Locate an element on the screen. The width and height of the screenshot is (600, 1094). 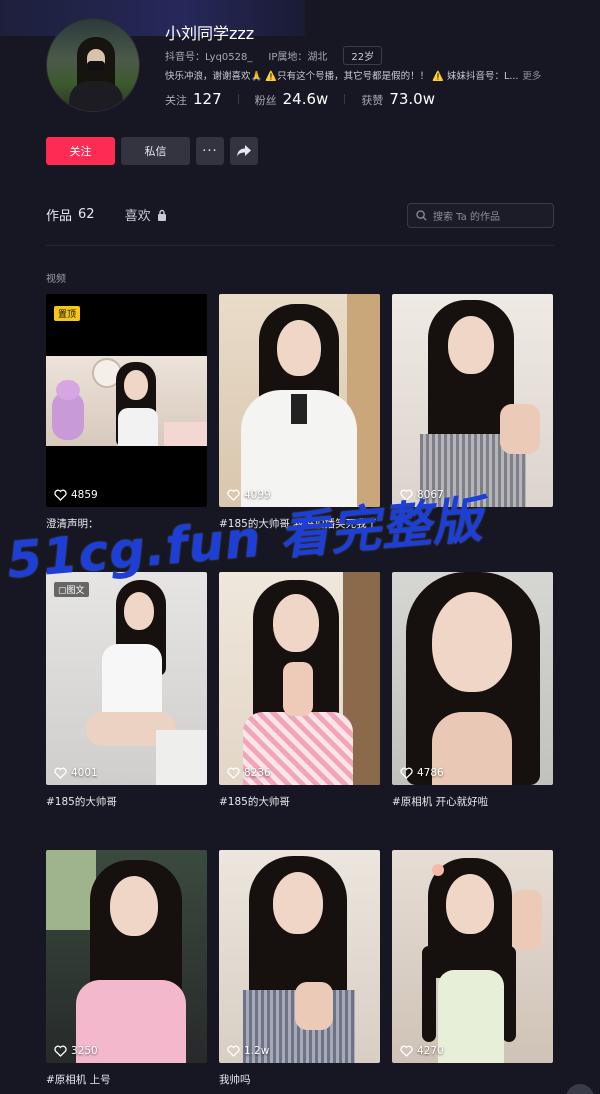
video-card: 4099 is located at coordinates (299, 400).